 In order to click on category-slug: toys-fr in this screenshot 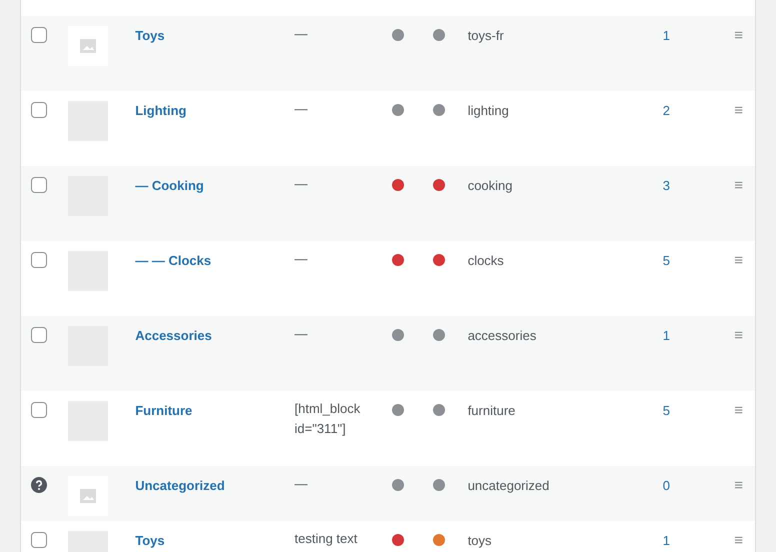, I will do `click(486, 35)`.